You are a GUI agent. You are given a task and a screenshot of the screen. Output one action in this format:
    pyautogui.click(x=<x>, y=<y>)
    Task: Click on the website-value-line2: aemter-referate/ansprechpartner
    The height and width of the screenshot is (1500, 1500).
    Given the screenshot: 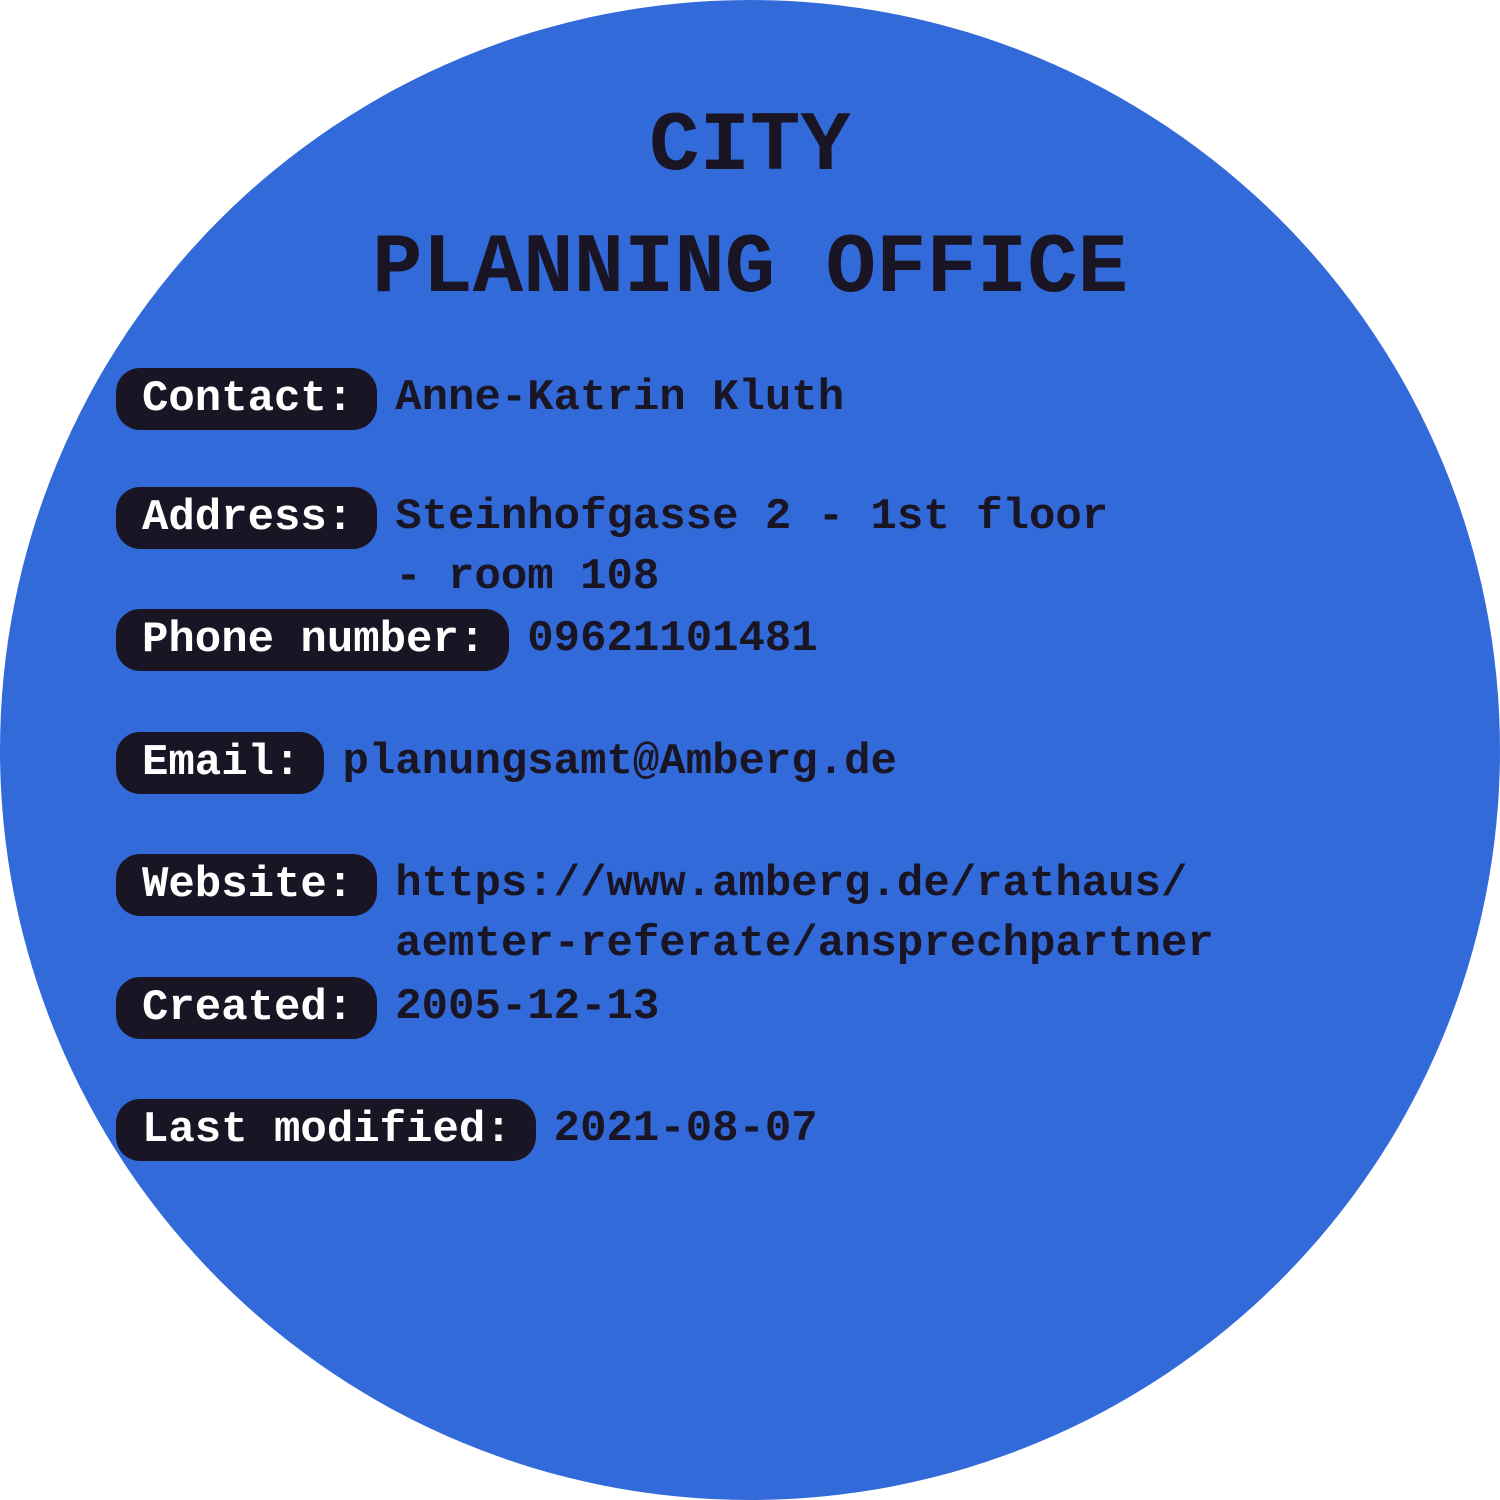 What is the action you would take?
    pyautogui.click(x=804, y=944)
    